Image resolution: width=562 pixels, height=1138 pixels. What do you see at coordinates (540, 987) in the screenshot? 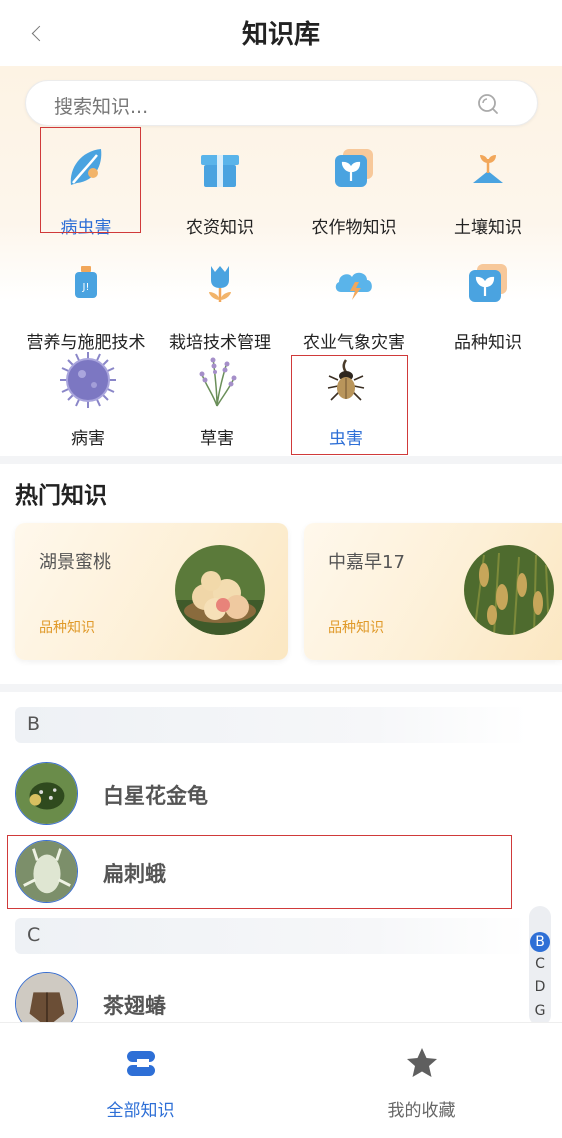
I see `alphabet-letter: D` at bounding box center [540, 987].